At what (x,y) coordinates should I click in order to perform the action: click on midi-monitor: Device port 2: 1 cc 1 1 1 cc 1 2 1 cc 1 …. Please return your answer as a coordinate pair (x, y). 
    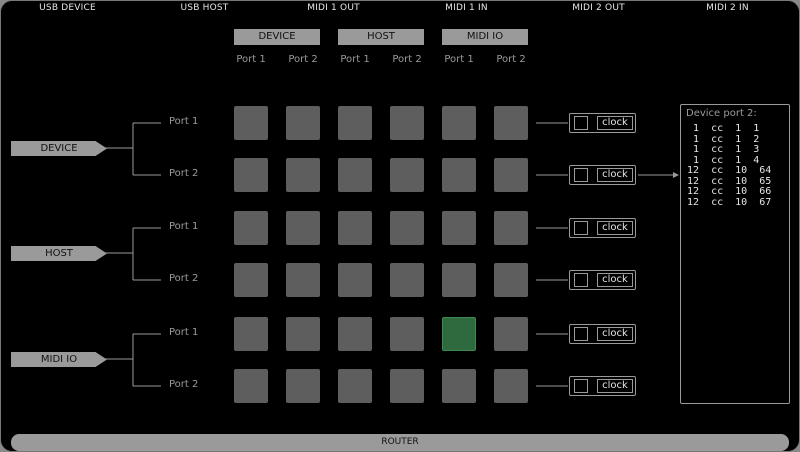
    Looking at the image, I should click on (735, 254).